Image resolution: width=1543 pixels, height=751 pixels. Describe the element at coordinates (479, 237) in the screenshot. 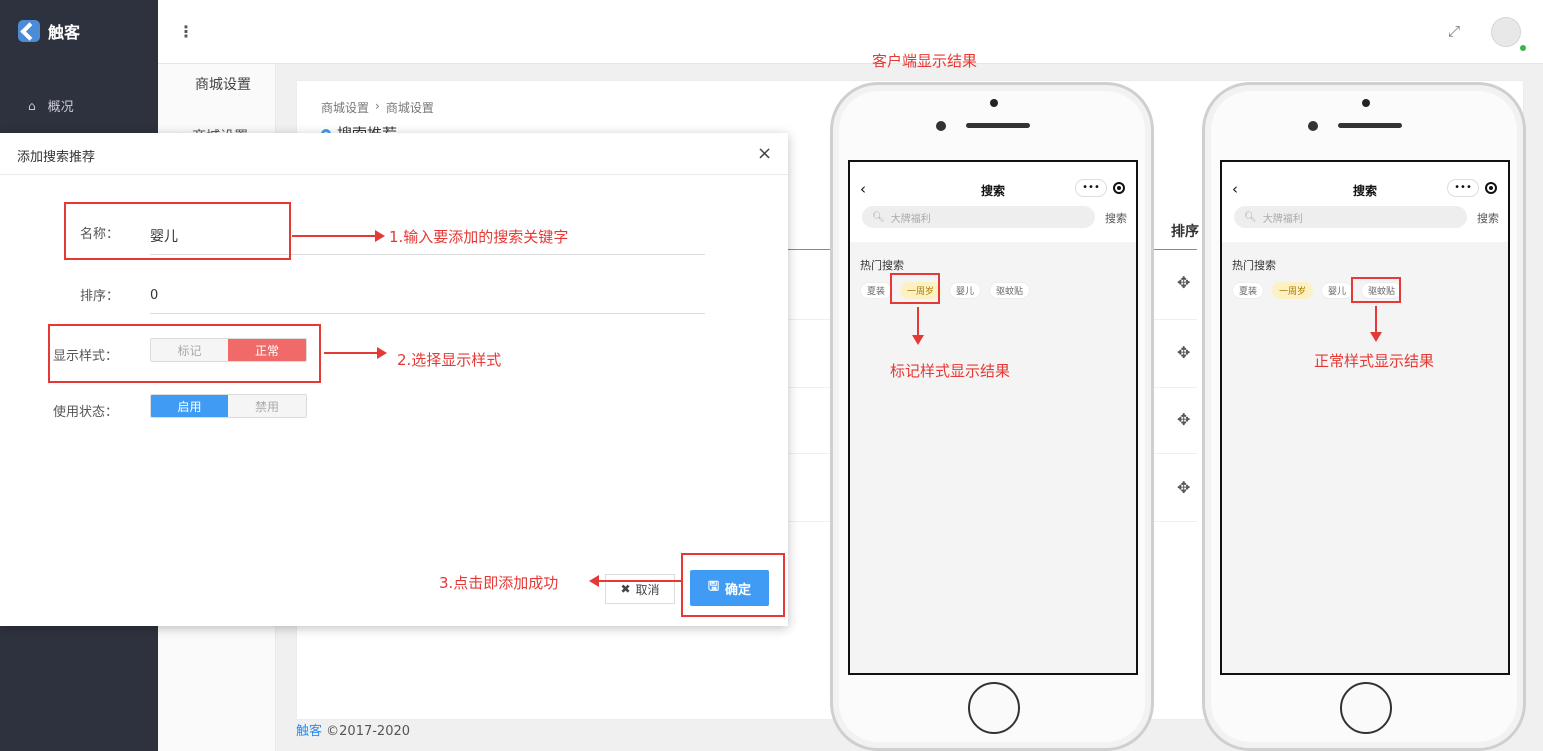

I see `annotation-step1: 1.输入要添加的搜索关键字` at that location.